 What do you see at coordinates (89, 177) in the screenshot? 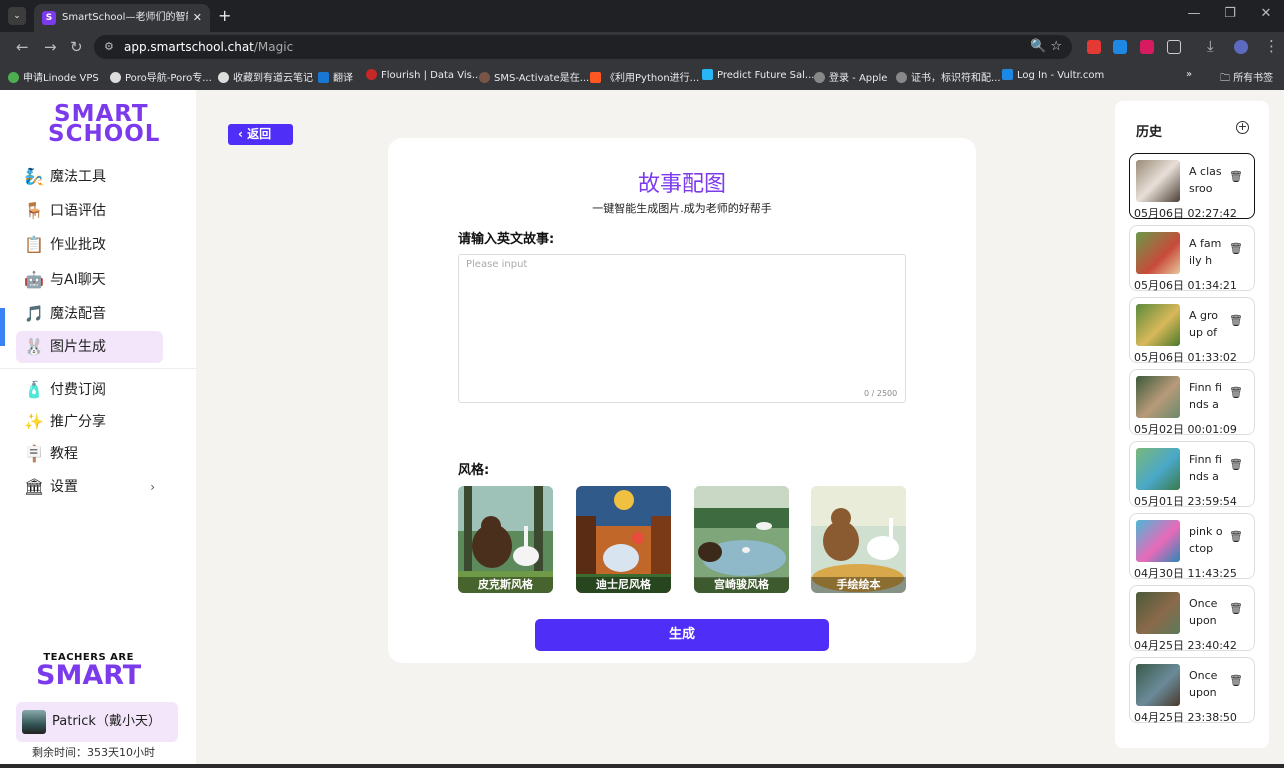
I see `sidebar-item-magic-tools: 🧞 魔法工具` at bounding box center [89, 177].